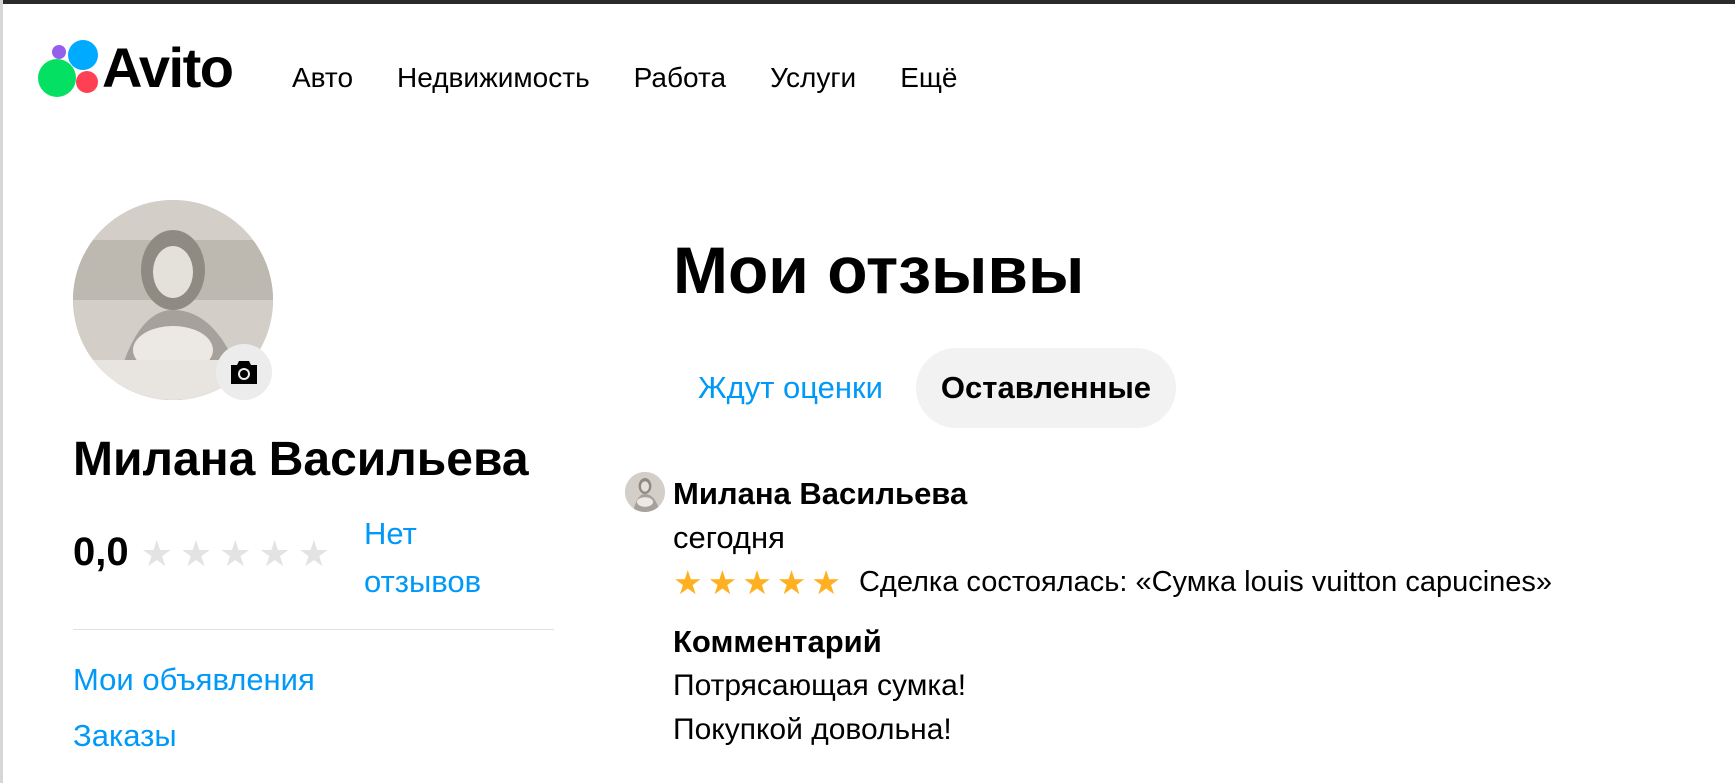 This screenshot has height=783, width=1735. Describe the element at coordinates (812, 729) in the screenshot. I see `review-comment-line: Покупкой довольна!` at that location.